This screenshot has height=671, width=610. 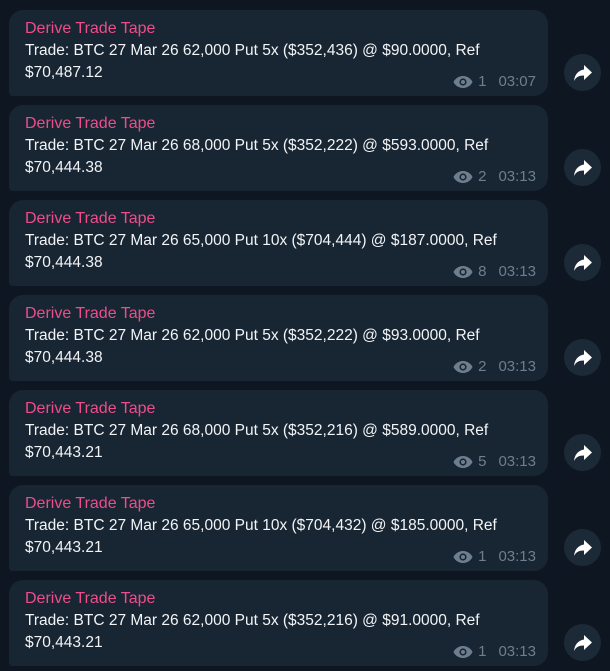 What do you see at coordinates (494, 82) in the screenshot?
I see `message-meta: 1 03:07` at bounding box center [494, 82].